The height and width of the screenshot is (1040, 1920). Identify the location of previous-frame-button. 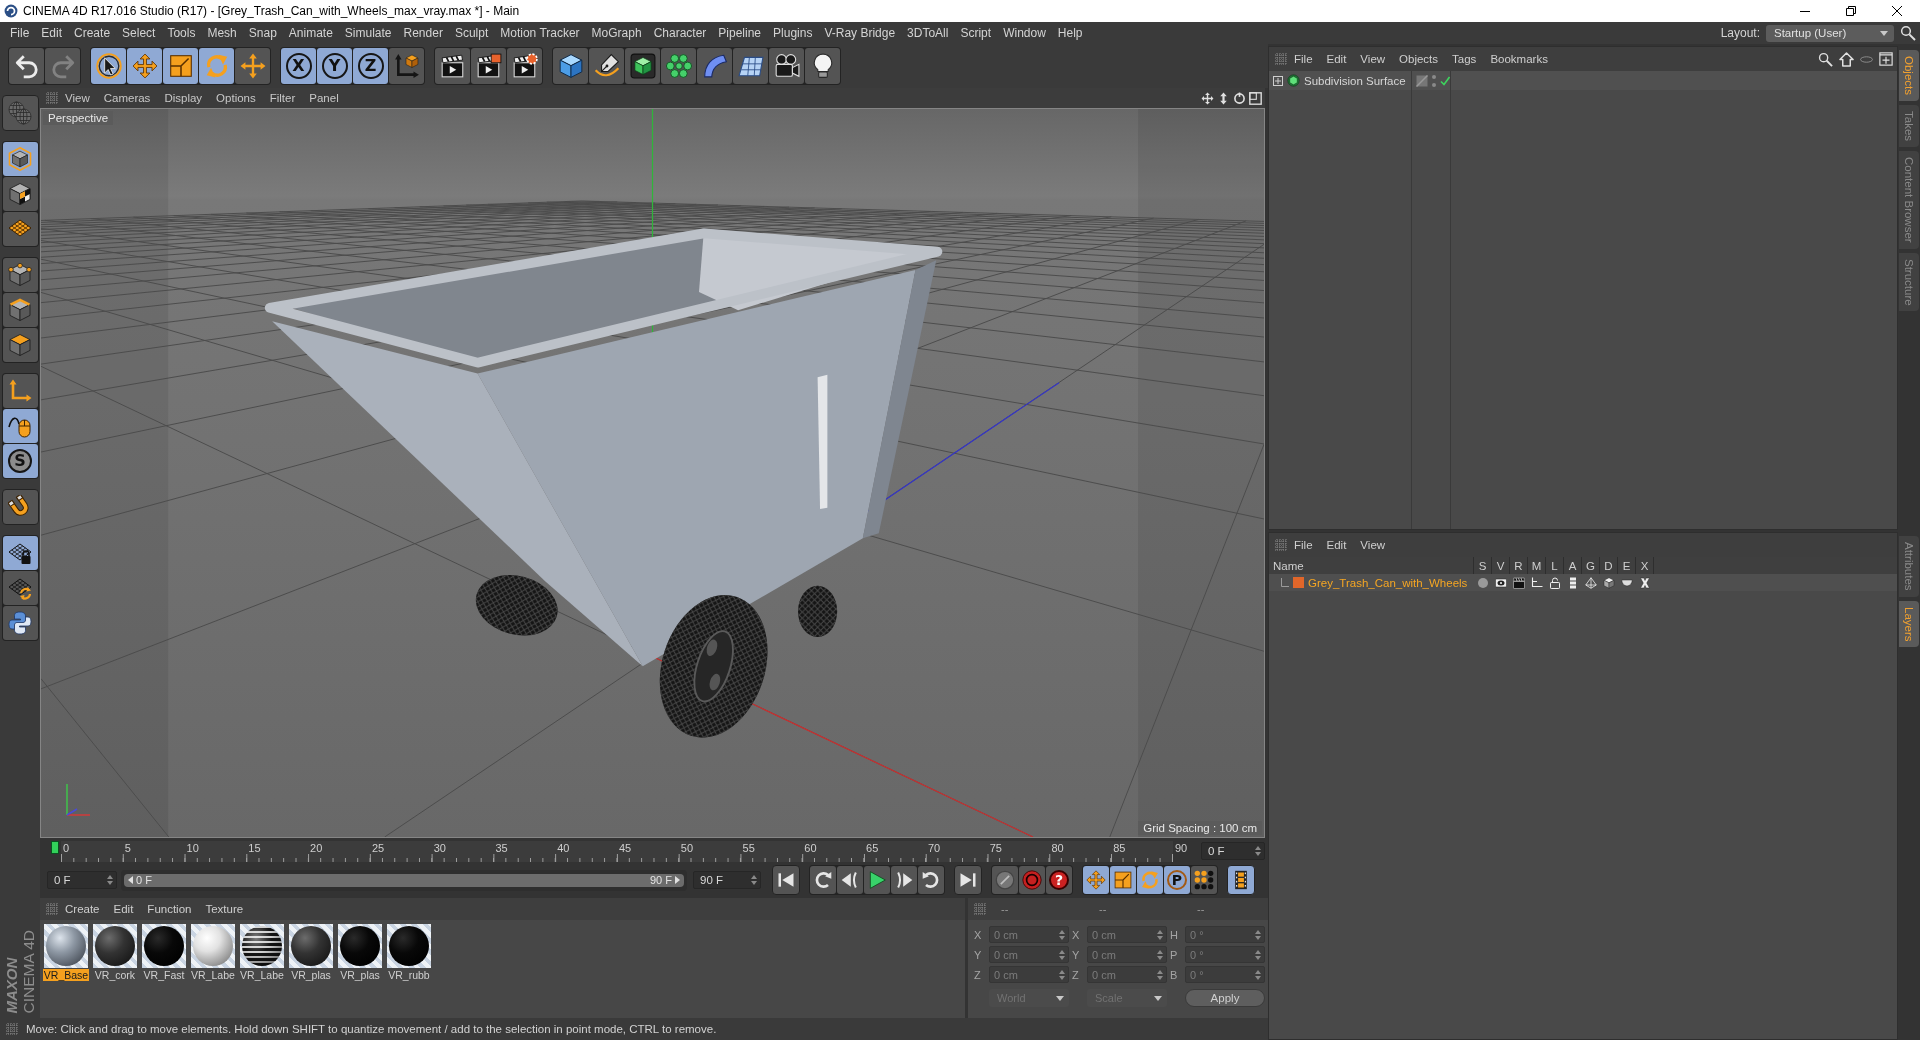
(850, 880).